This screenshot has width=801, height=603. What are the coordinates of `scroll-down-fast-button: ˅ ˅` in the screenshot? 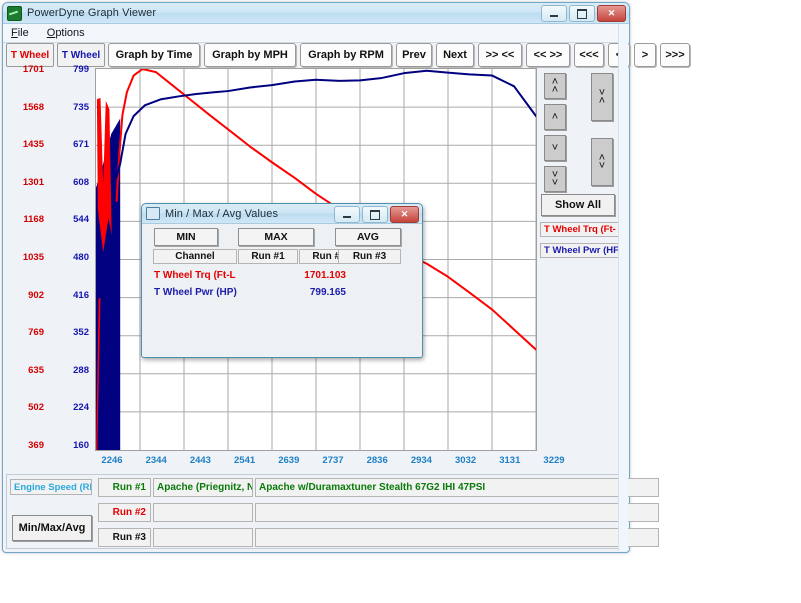 It's located at (555, 179).